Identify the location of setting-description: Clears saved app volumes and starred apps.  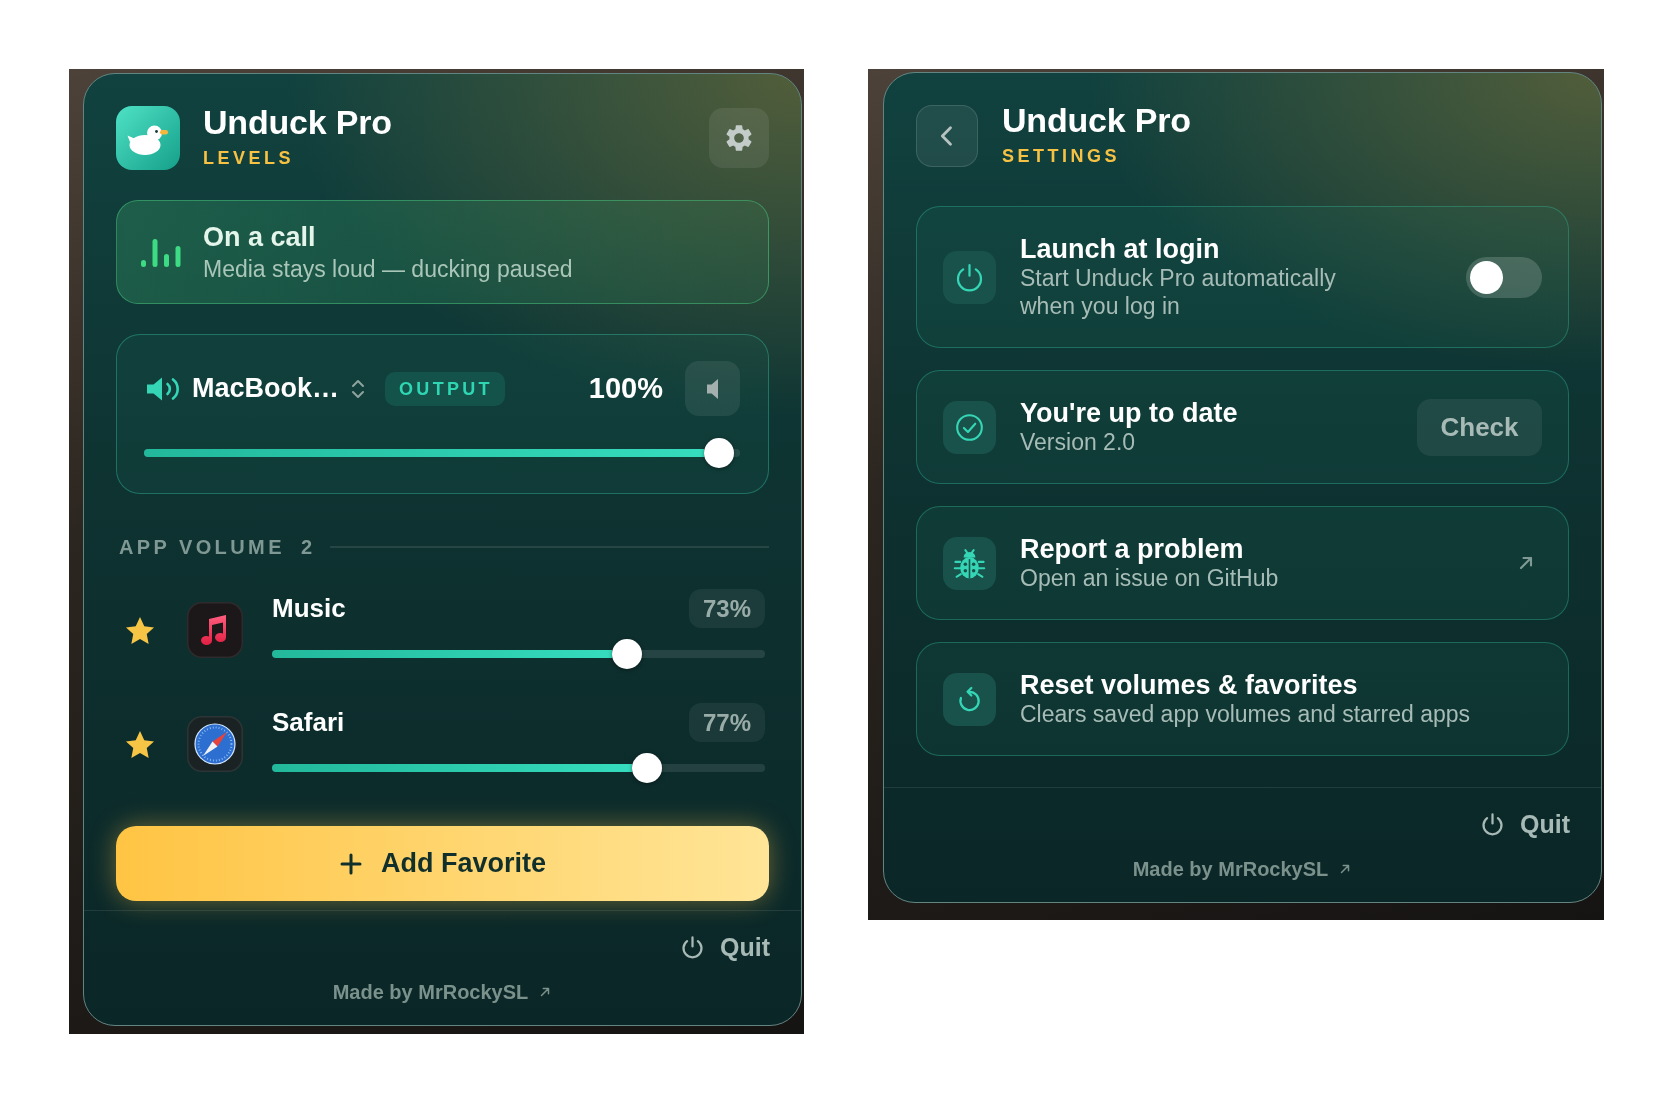
(1246, 714).